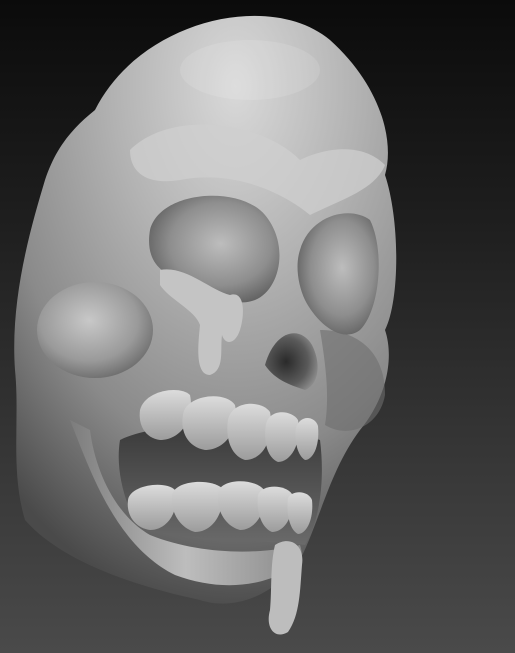 The image size is (515, 653). What do you see at coordinates (95, 330) in the screenshot?
I see `cheekbone` at bounding box center [95, 330].